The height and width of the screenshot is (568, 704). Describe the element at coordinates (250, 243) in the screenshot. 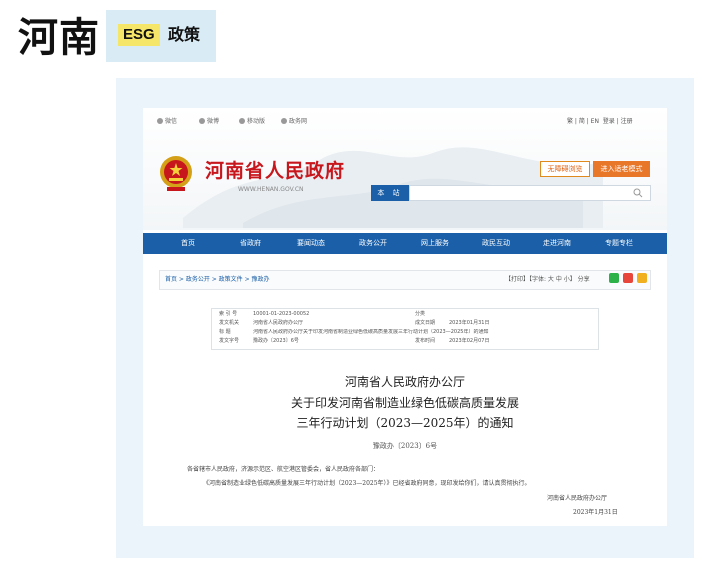

I see `nav-provincial-gov: 省政府` at that location.